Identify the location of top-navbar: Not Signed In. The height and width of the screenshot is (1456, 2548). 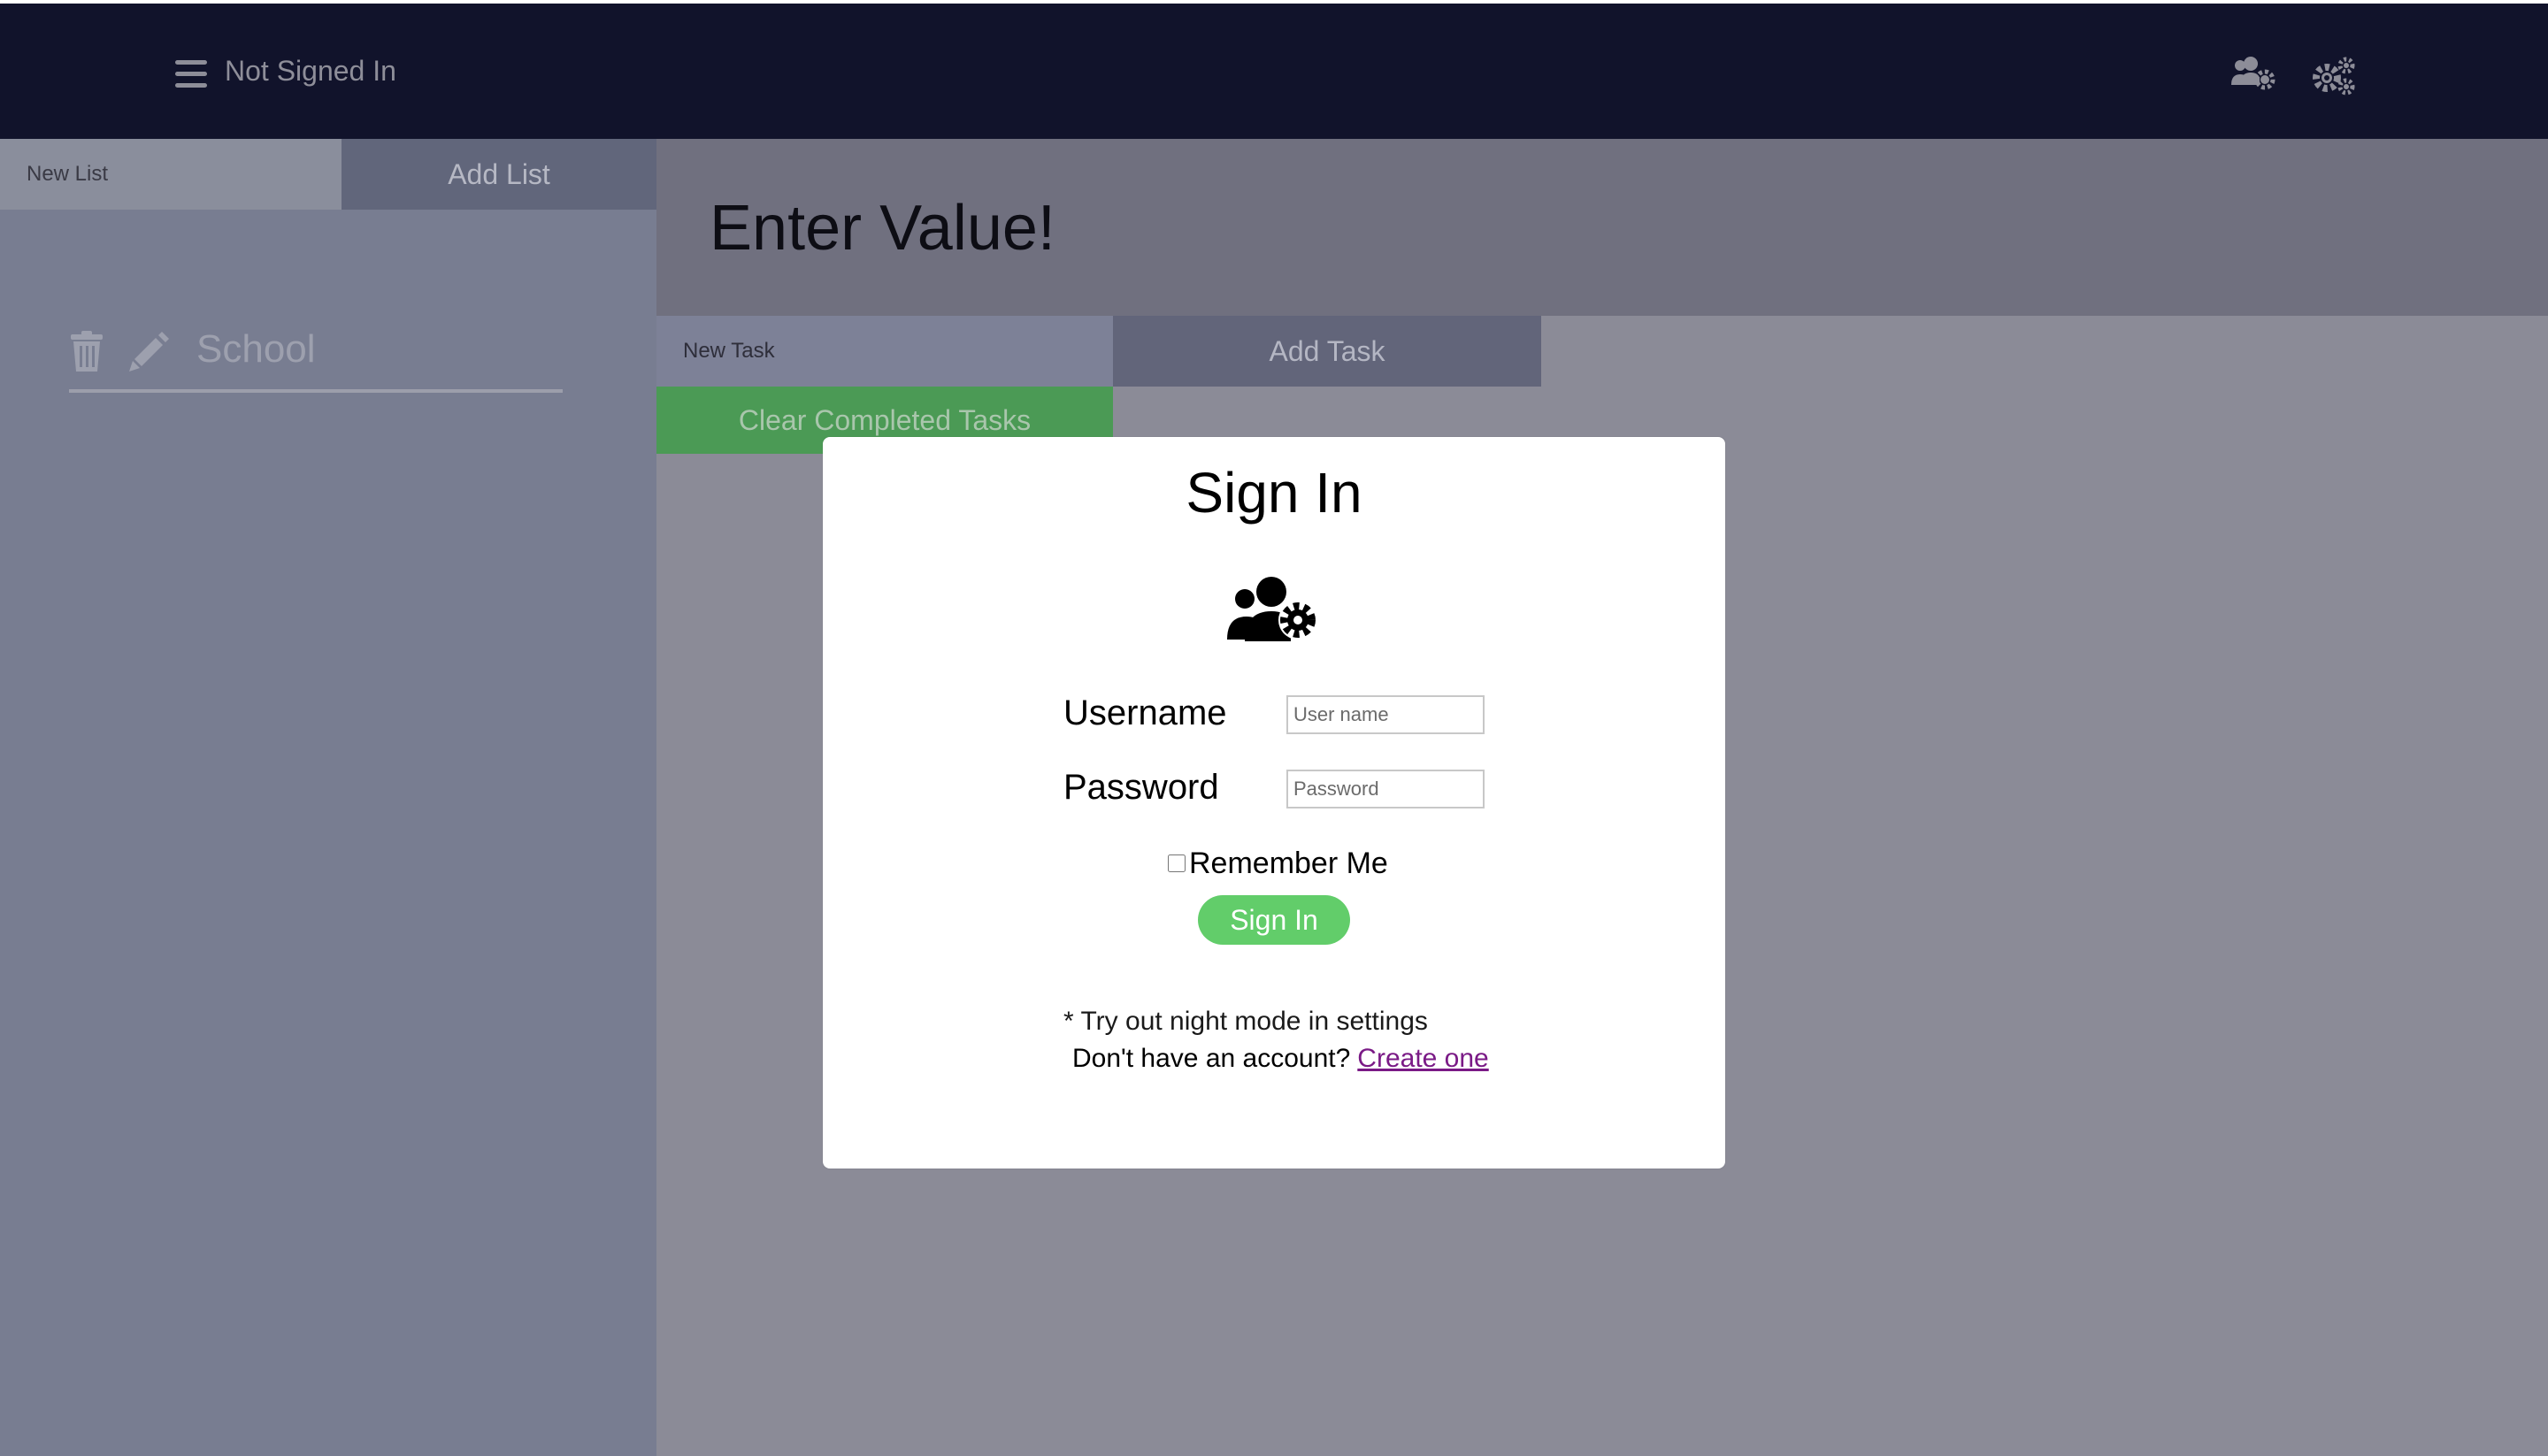
(1274, 69).